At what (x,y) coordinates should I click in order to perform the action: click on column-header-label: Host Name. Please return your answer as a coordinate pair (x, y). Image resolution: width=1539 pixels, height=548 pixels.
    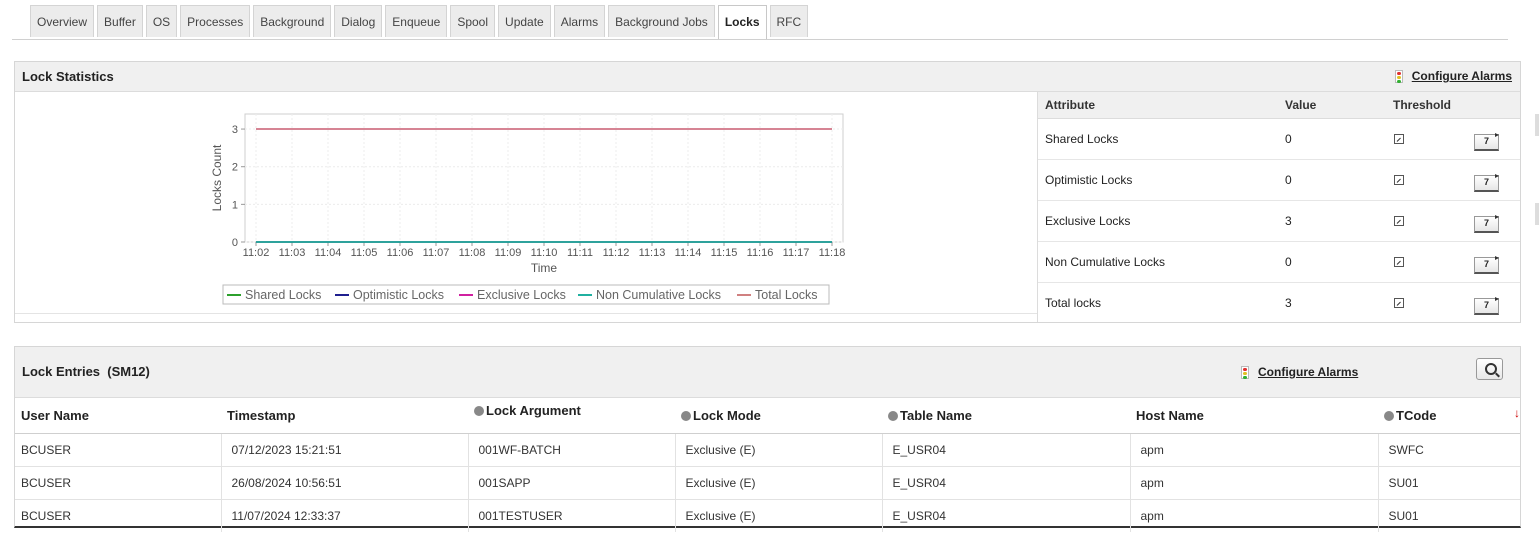
    Looking at the image, I should click on (1170, 415).